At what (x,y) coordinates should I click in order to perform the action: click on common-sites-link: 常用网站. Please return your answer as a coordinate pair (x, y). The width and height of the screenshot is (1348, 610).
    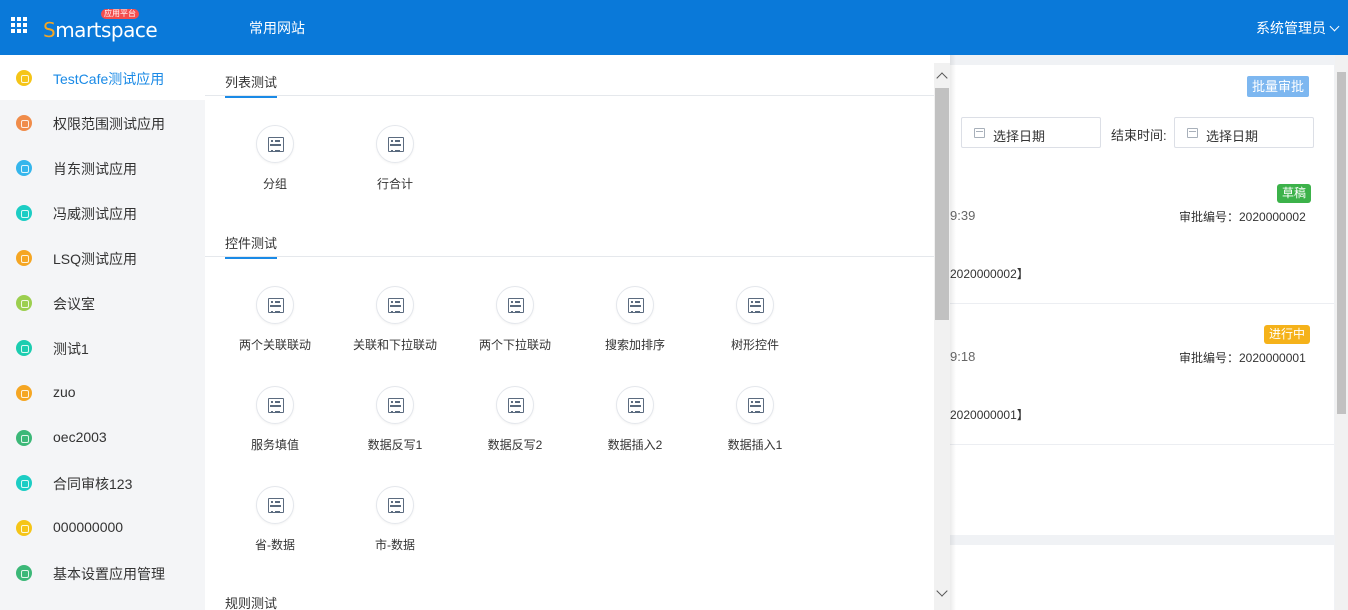
    Looking at the image, I should click on (277, 28).